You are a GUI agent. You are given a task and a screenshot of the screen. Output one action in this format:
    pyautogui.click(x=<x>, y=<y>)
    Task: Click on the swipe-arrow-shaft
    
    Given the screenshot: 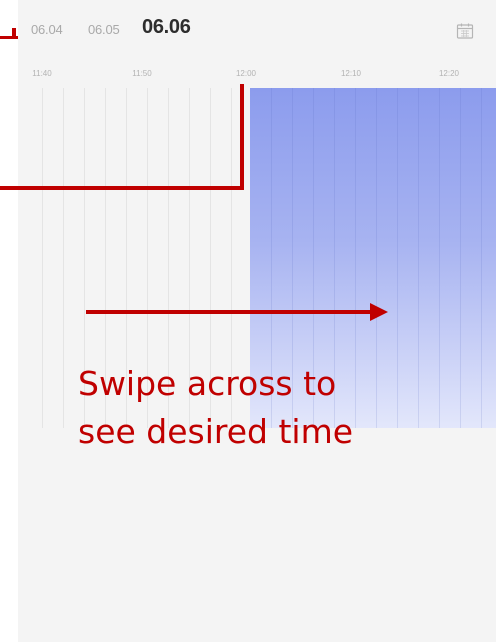 What is the action you would take?
    pyautogui.click(x=230, y=312)
    